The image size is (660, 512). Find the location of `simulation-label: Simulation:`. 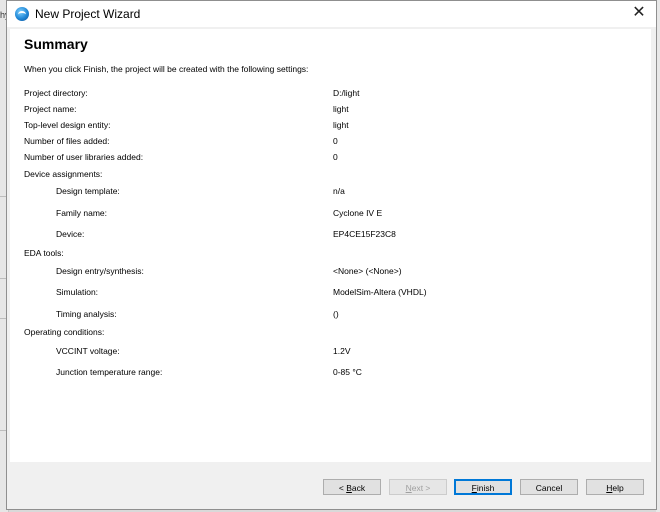

simulation-label: Simulation: is located at coordinates (77, 292).